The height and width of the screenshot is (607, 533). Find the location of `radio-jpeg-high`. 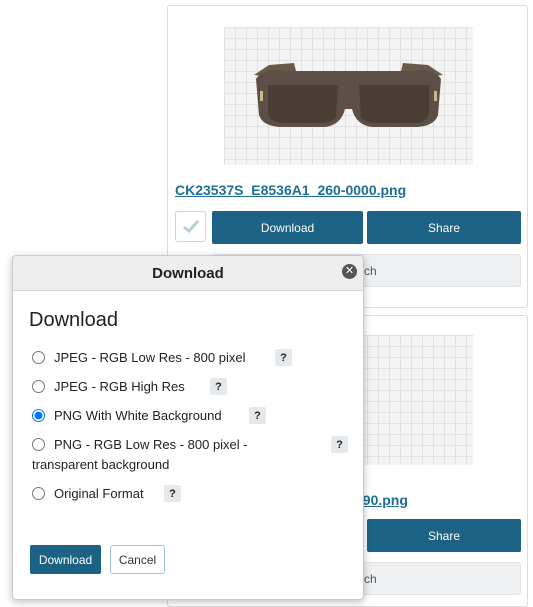

radio-jpeg-high is located at coordinates (38, 386).